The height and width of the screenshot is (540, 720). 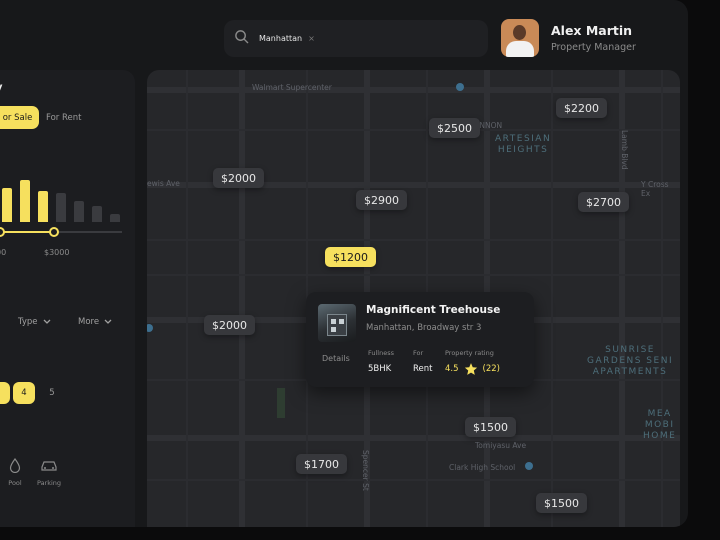 What do you see at coordinates (336, 358) in the screenshot?
I see `details-button: Details` at bounding box center [336, 358].